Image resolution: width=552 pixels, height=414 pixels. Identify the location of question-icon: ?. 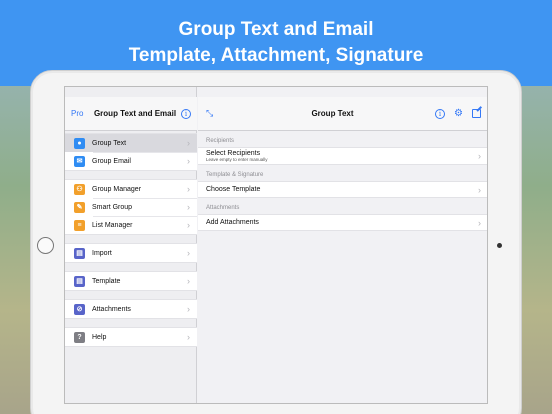
(79, 337).